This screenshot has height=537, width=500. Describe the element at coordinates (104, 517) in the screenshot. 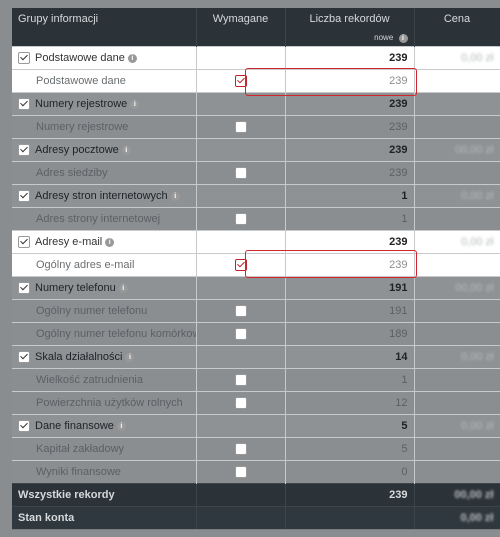

I see `balance-label: Stan konta` at that location.